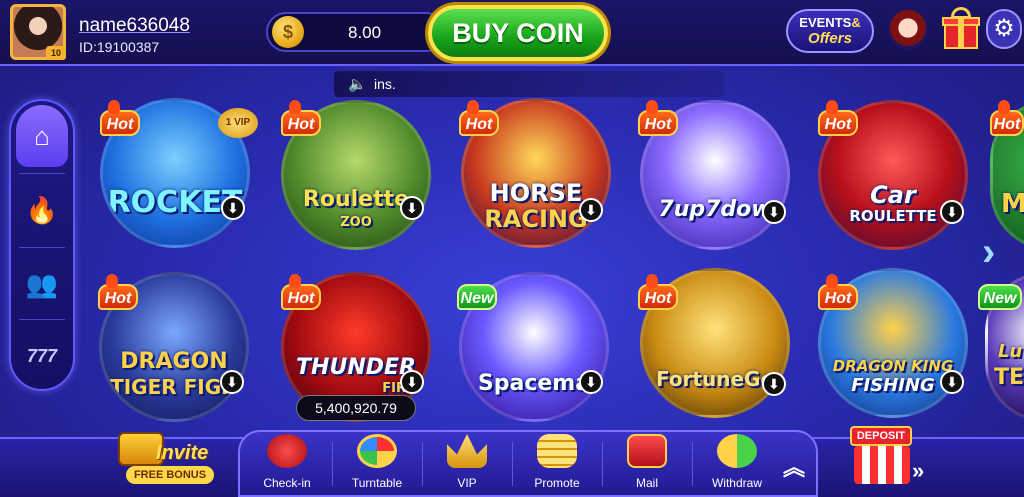  I want to click on deposit-label: DEPOSIT, so click(881, 436).